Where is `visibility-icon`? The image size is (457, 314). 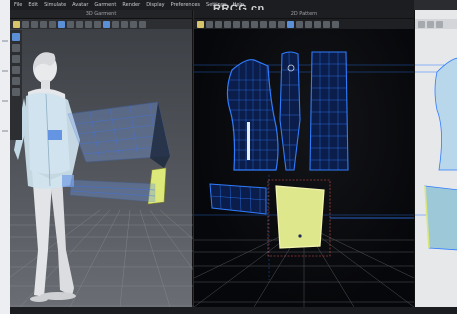
visibility-icon is located at coordinates (16, 92).